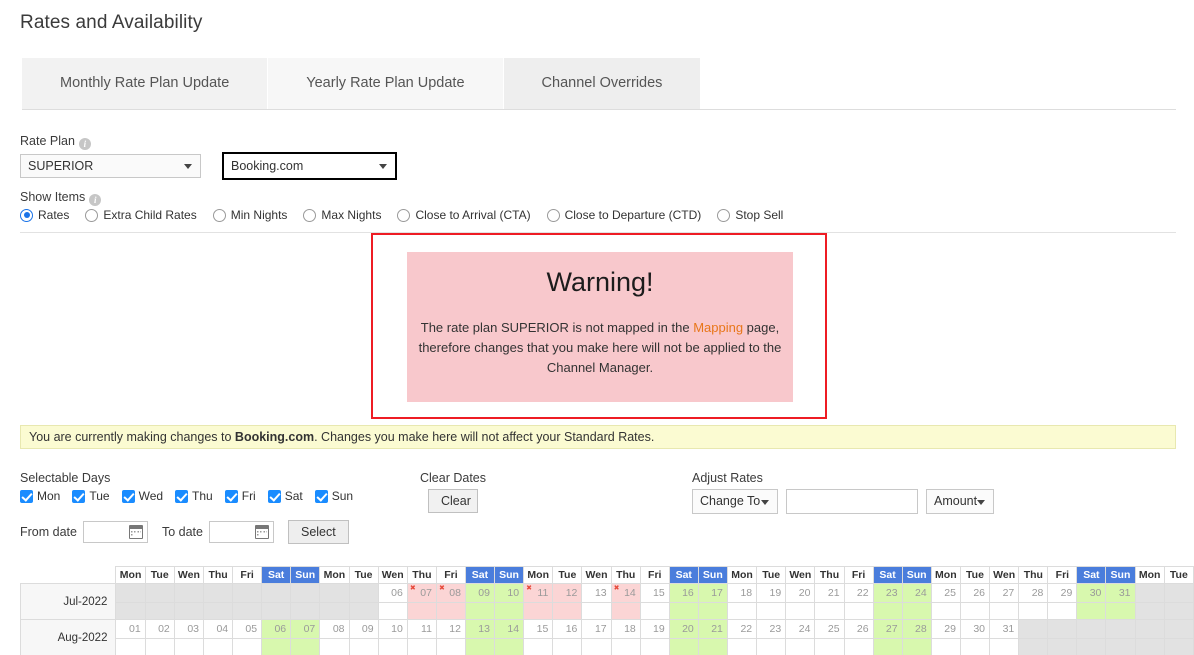 Image resolution: width=1194 pixels, height=655 pixels. What do you see at coordinates (276, 629) in the screenshot?
I see `calendar-day-cell: 06` at bounding box center [276, 629].